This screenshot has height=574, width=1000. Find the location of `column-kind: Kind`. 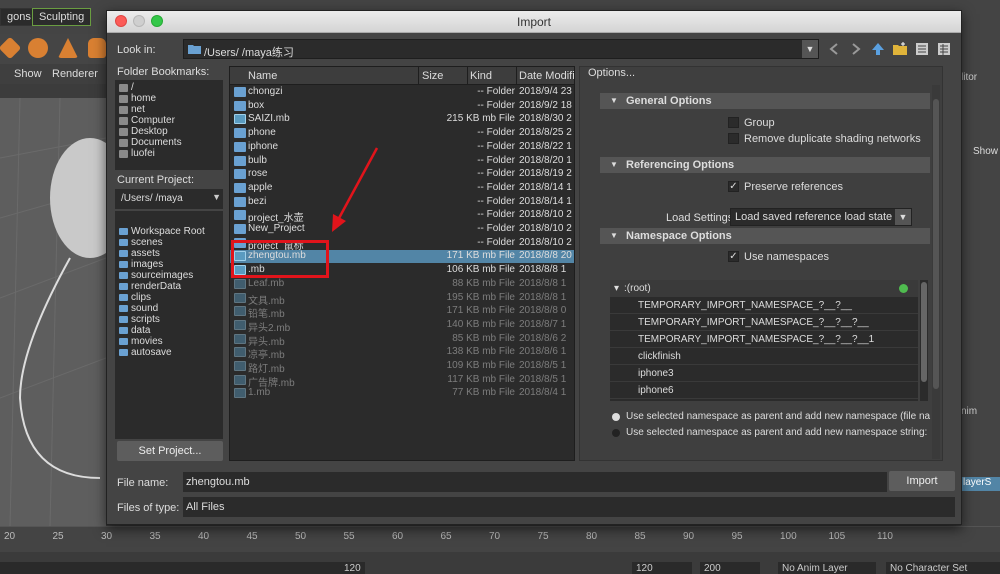

column-kind: Kind is located at coordinates (481, 76).